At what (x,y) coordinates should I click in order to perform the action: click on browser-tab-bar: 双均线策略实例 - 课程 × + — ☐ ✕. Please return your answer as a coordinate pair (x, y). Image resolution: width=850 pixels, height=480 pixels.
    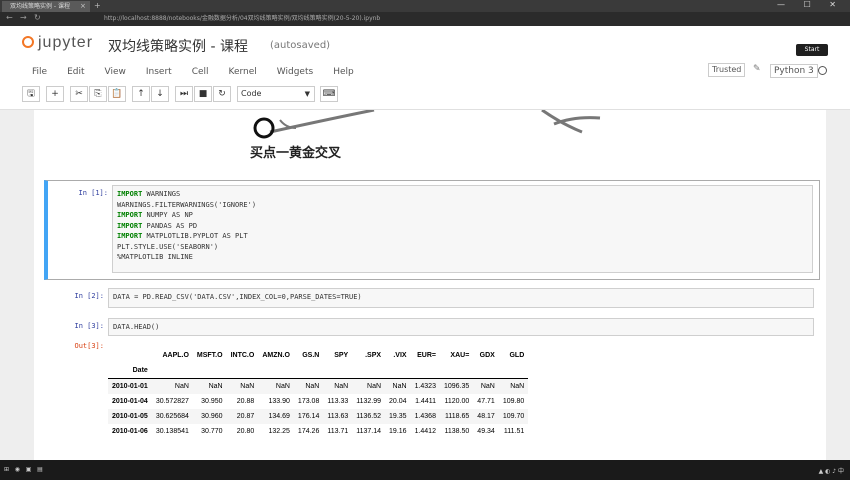
    Looking at the image, I should click on (425, 6).